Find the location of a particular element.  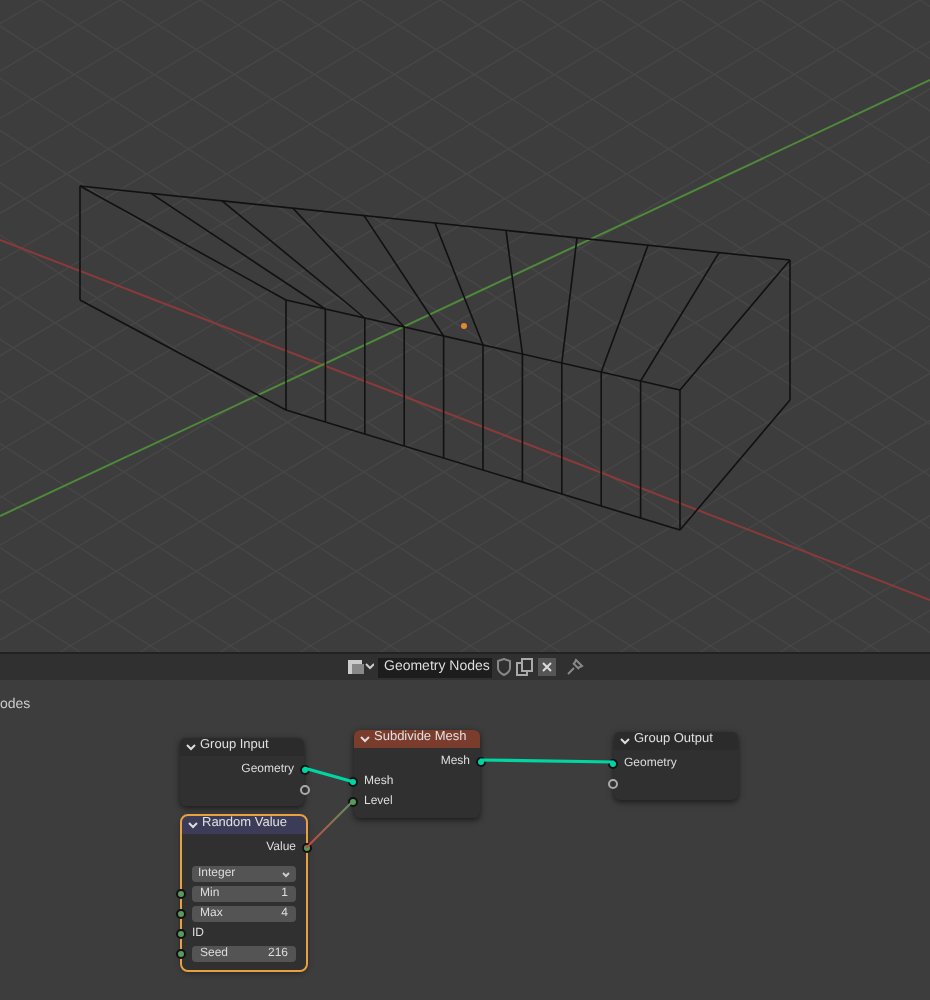

shield-icon is located at coordinates (504, 667).